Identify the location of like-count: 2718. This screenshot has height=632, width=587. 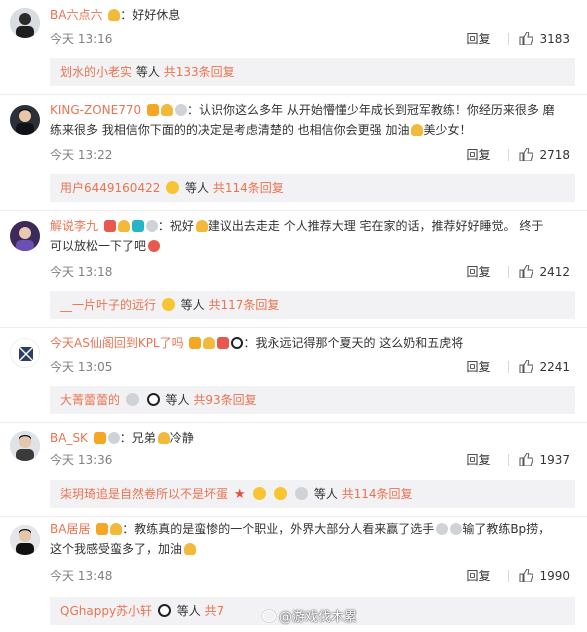
(554, 155).